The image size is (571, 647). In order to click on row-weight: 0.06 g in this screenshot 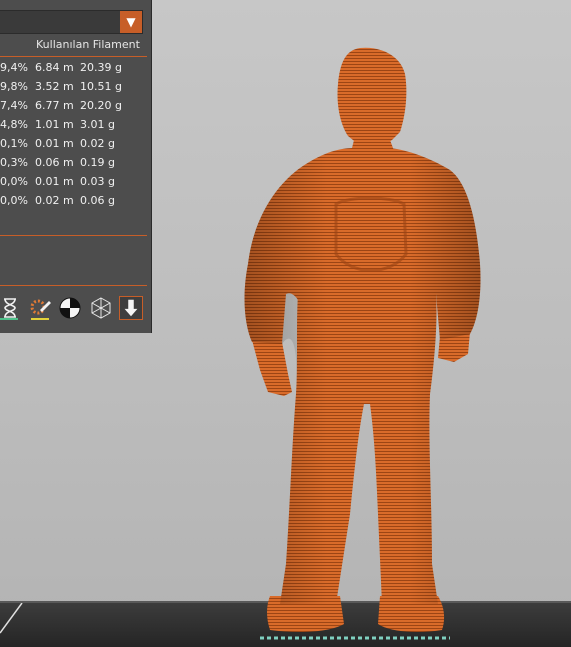, I will do `click(97, 200)`.